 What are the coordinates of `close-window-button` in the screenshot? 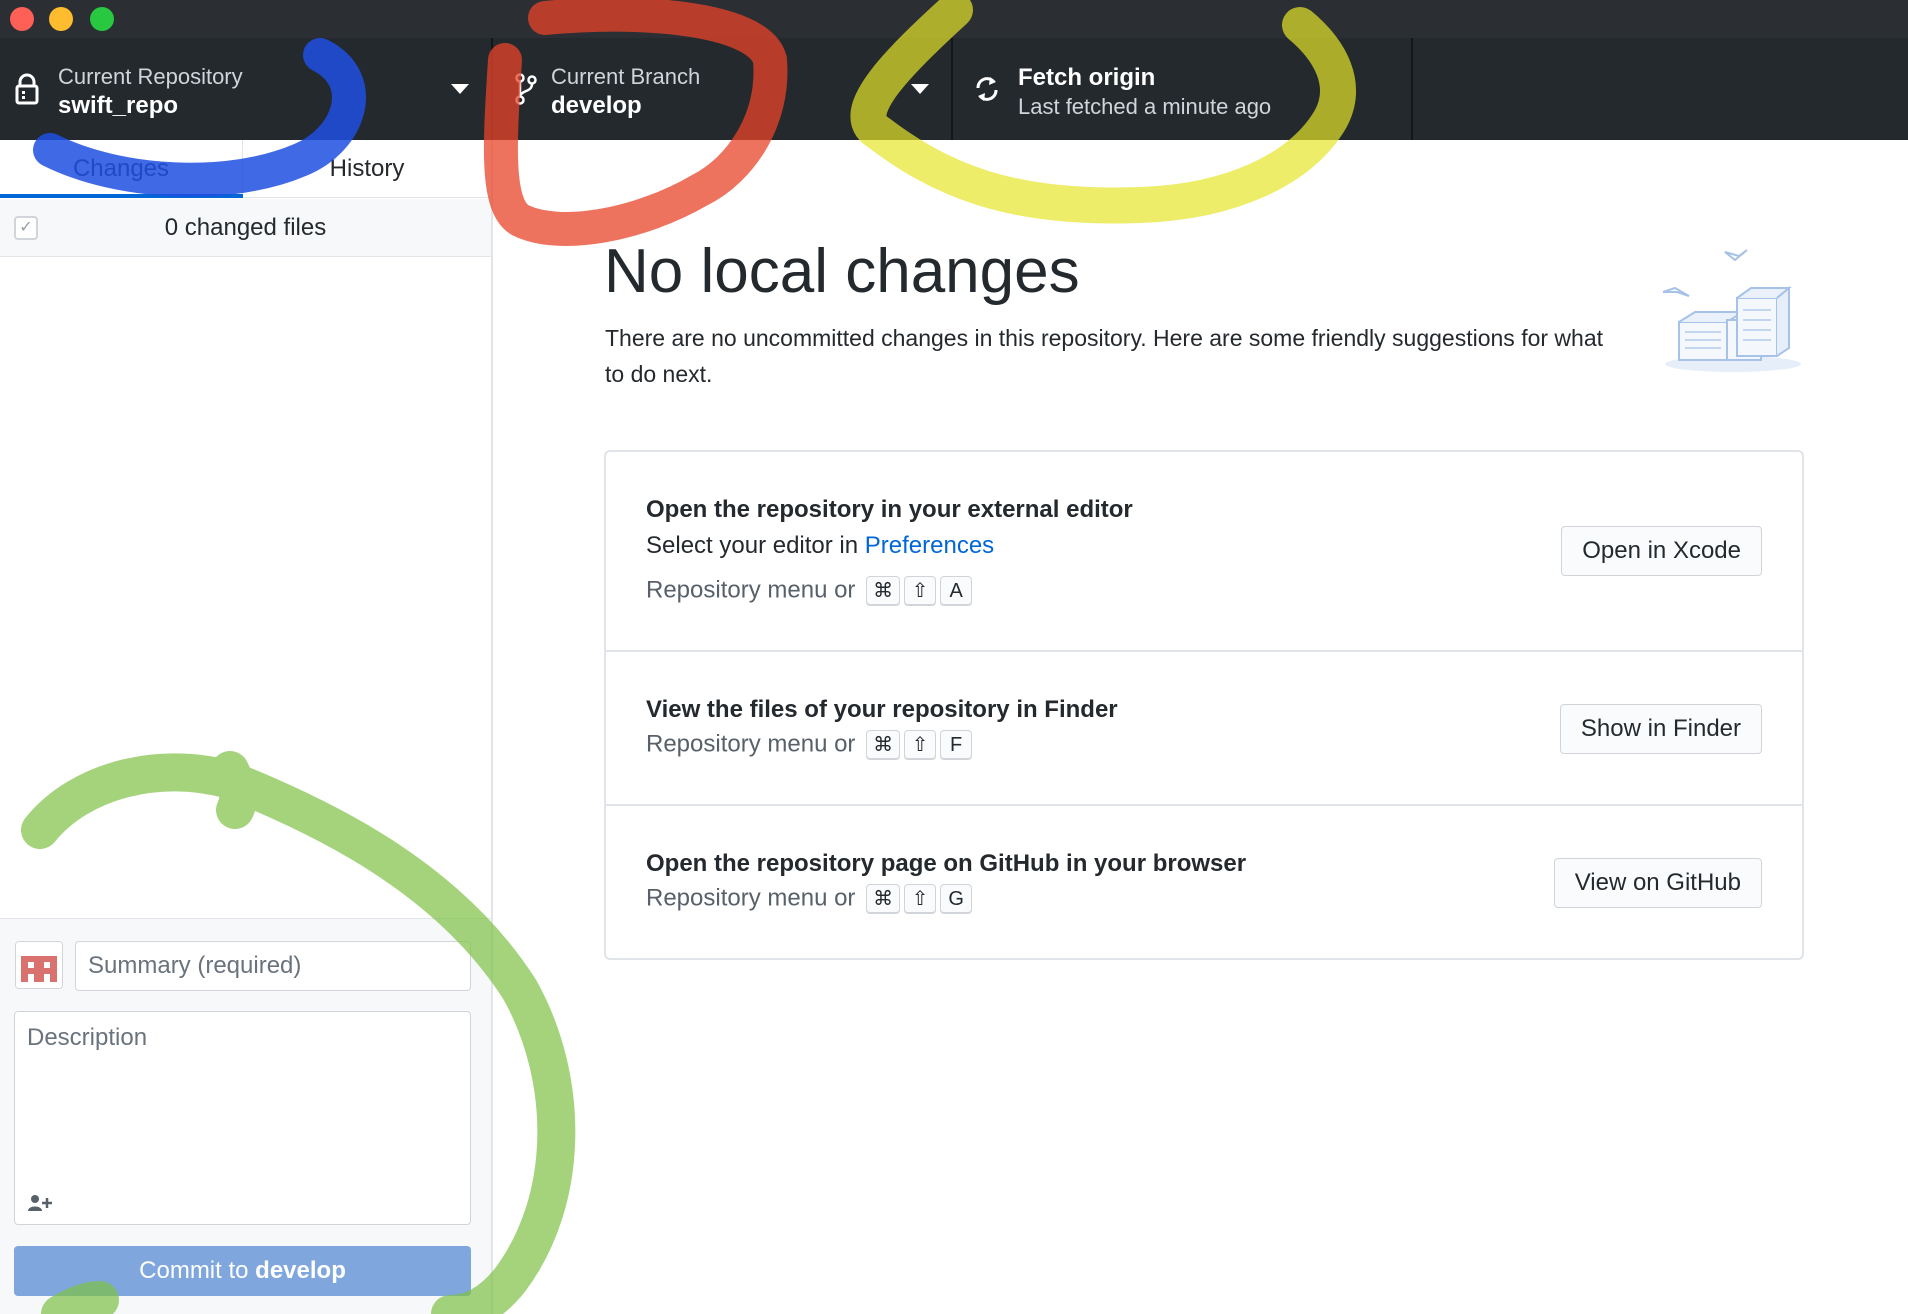 It's located at (22, 19).